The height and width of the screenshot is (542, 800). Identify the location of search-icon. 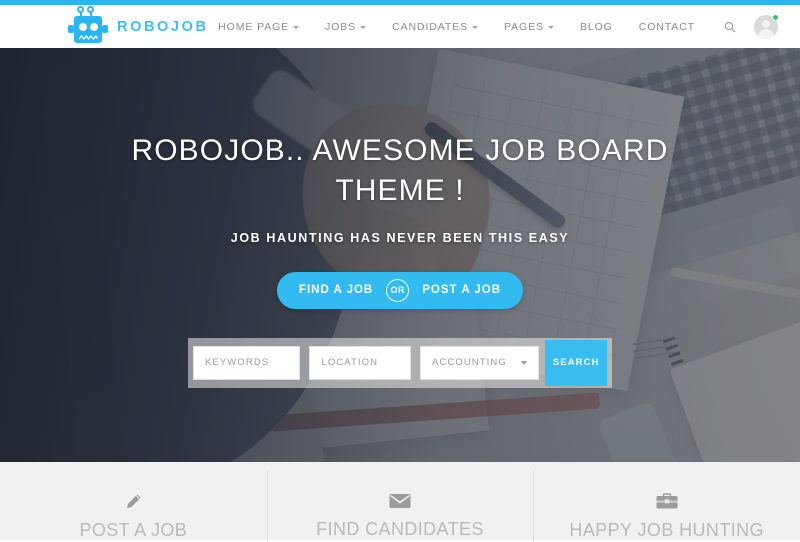
(727, 27).